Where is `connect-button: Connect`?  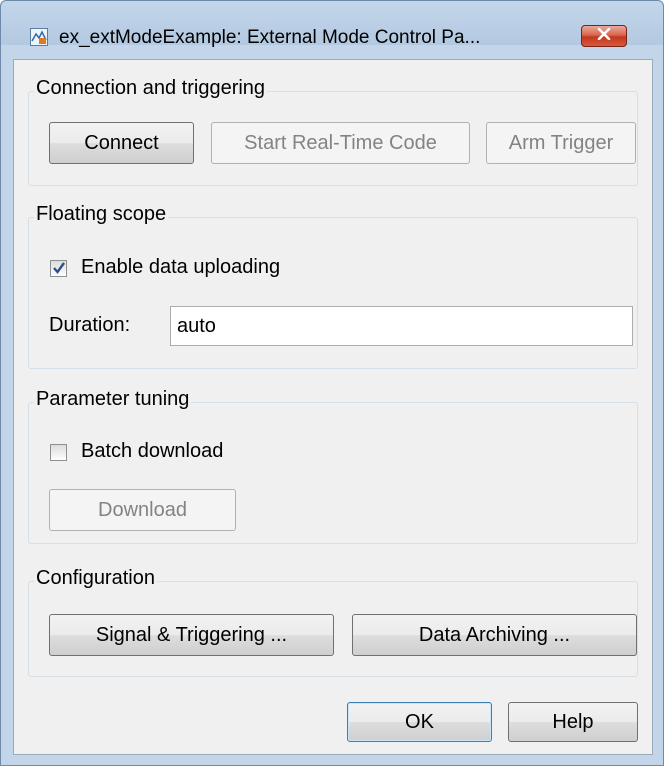
connect-button: Connect is located at coordinates (121, 143).